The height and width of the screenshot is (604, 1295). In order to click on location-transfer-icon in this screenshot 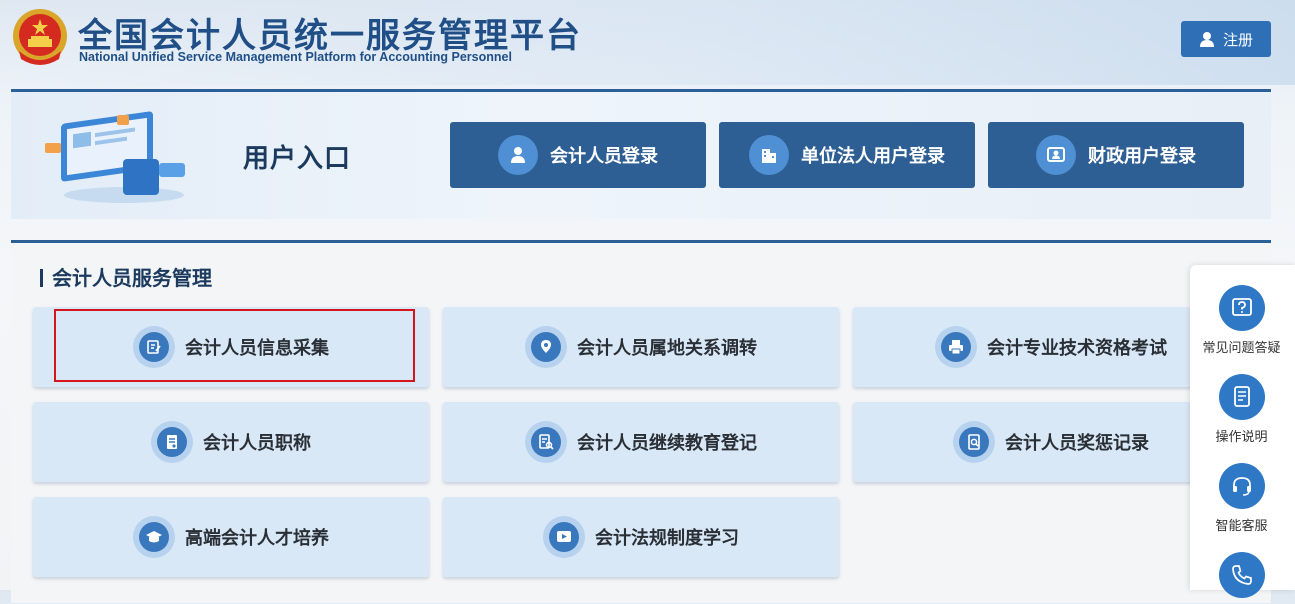, I will do `click(546, 347)`.